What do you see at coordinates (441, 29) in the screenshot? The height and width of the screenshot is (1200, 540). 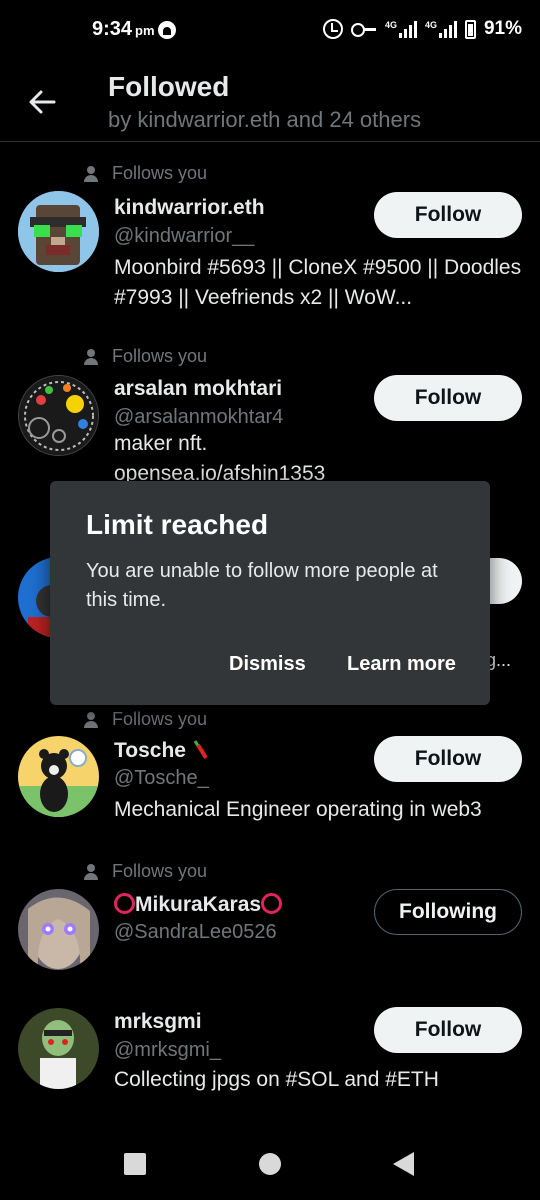 I see `signal-icon-2: 4G` at bounding box center [441, 29].